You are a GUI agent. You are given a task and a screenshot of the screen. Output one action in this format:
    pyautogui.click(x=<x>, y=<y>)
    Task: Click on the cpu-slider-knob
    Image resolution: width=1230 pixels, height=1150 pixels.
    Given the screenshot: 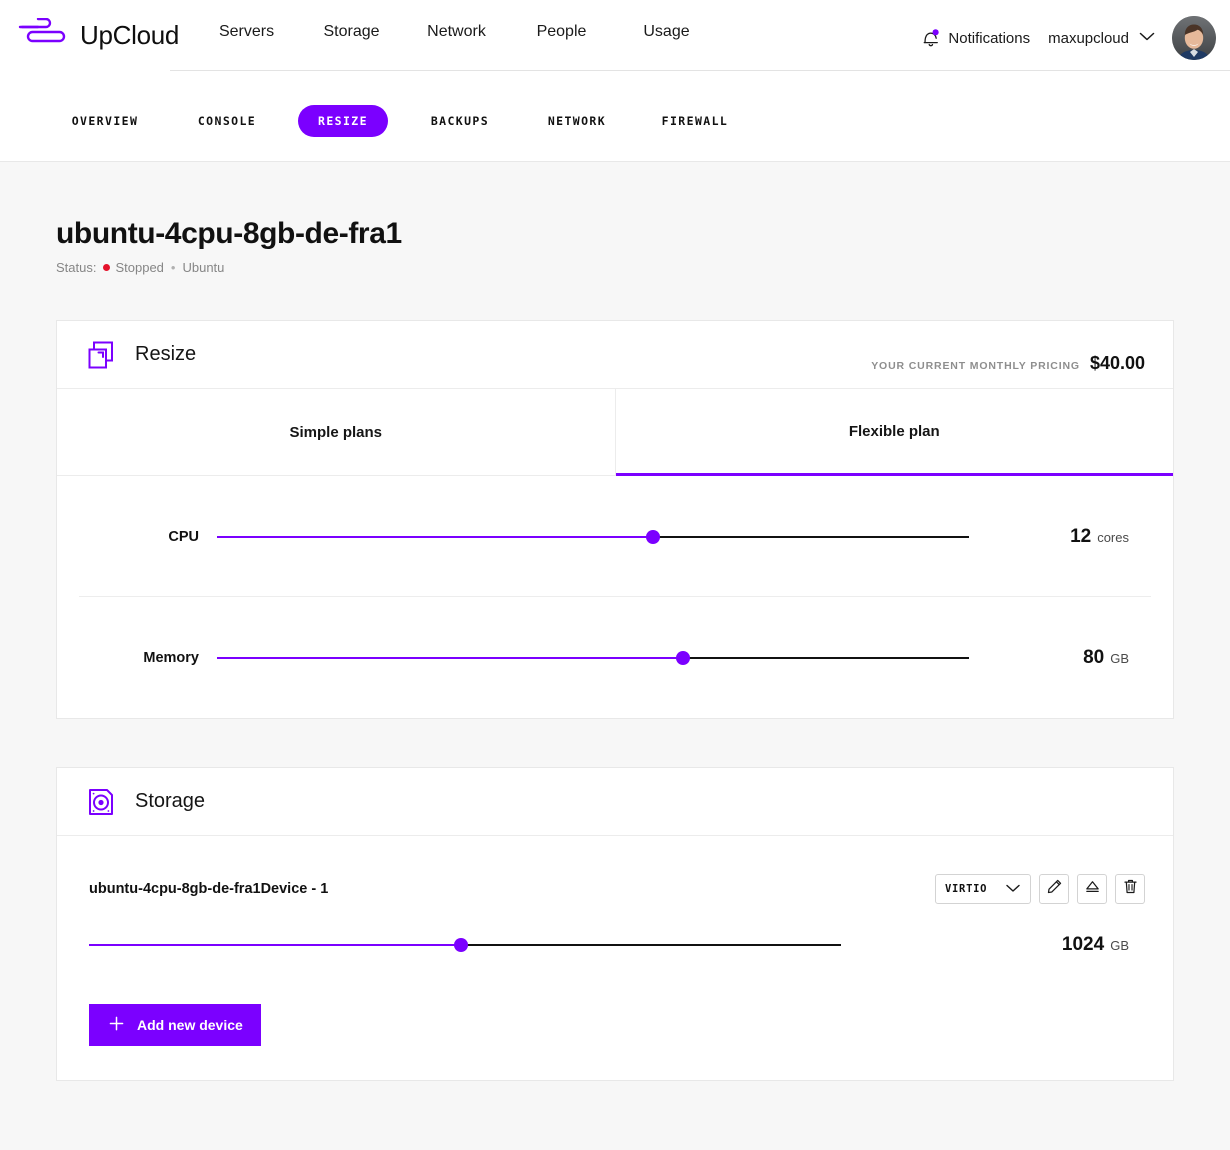 What is the action you would take?
    pyautogui.click(x=653, y=536)
    